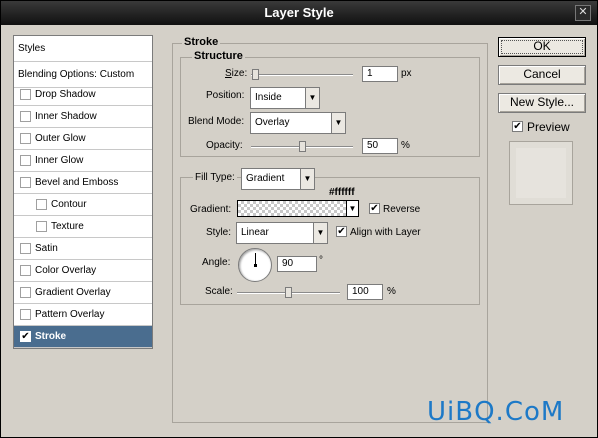 The height and width of the screenshot is (438, 598). I want to click on effect-item: Contour, so click(83, 205).